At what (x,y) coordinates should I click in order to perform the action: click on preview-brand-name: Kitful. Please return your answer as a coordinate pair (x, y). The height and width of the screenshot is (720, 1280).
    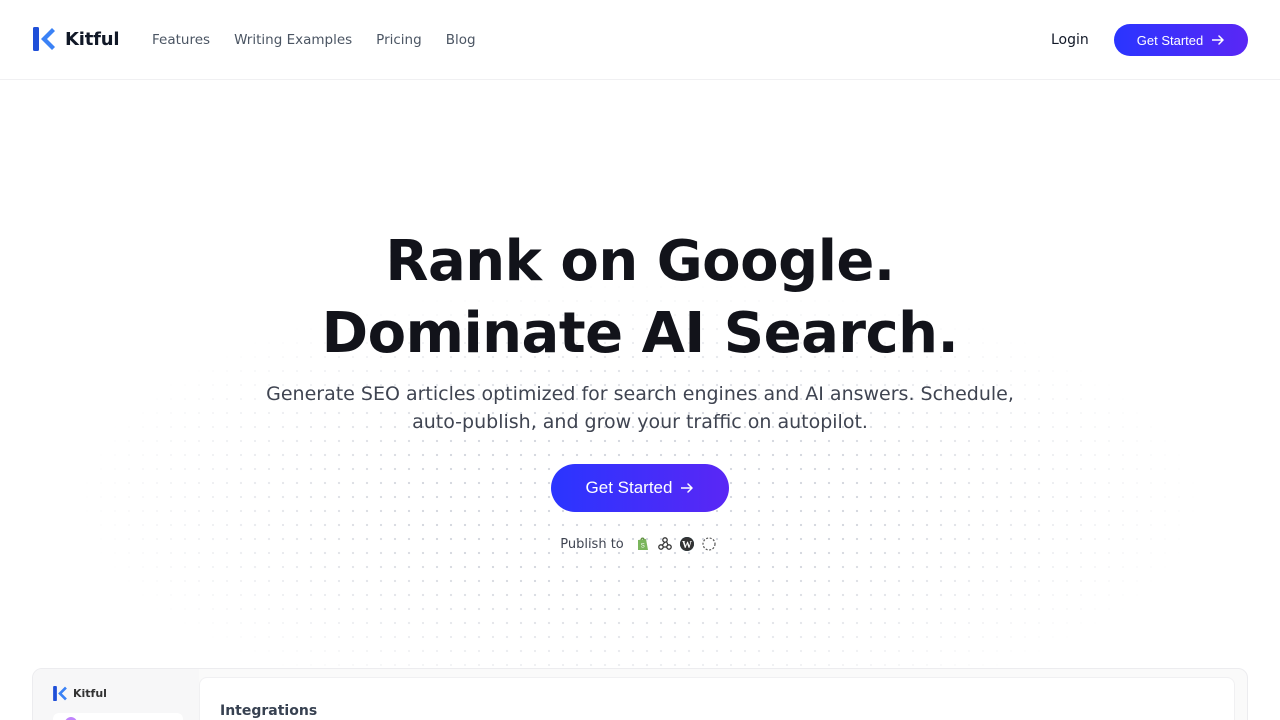
    Looking at the image, I should click on (90, 693).